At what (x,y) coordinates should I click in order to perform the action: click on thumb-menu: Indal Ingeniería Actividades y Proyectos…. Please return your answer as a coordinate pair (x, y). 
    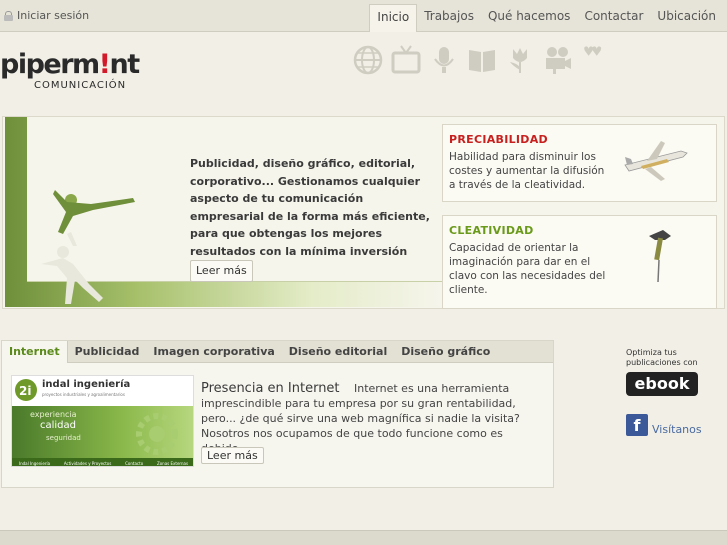
    Looking at the image, I should click on (102, 462).